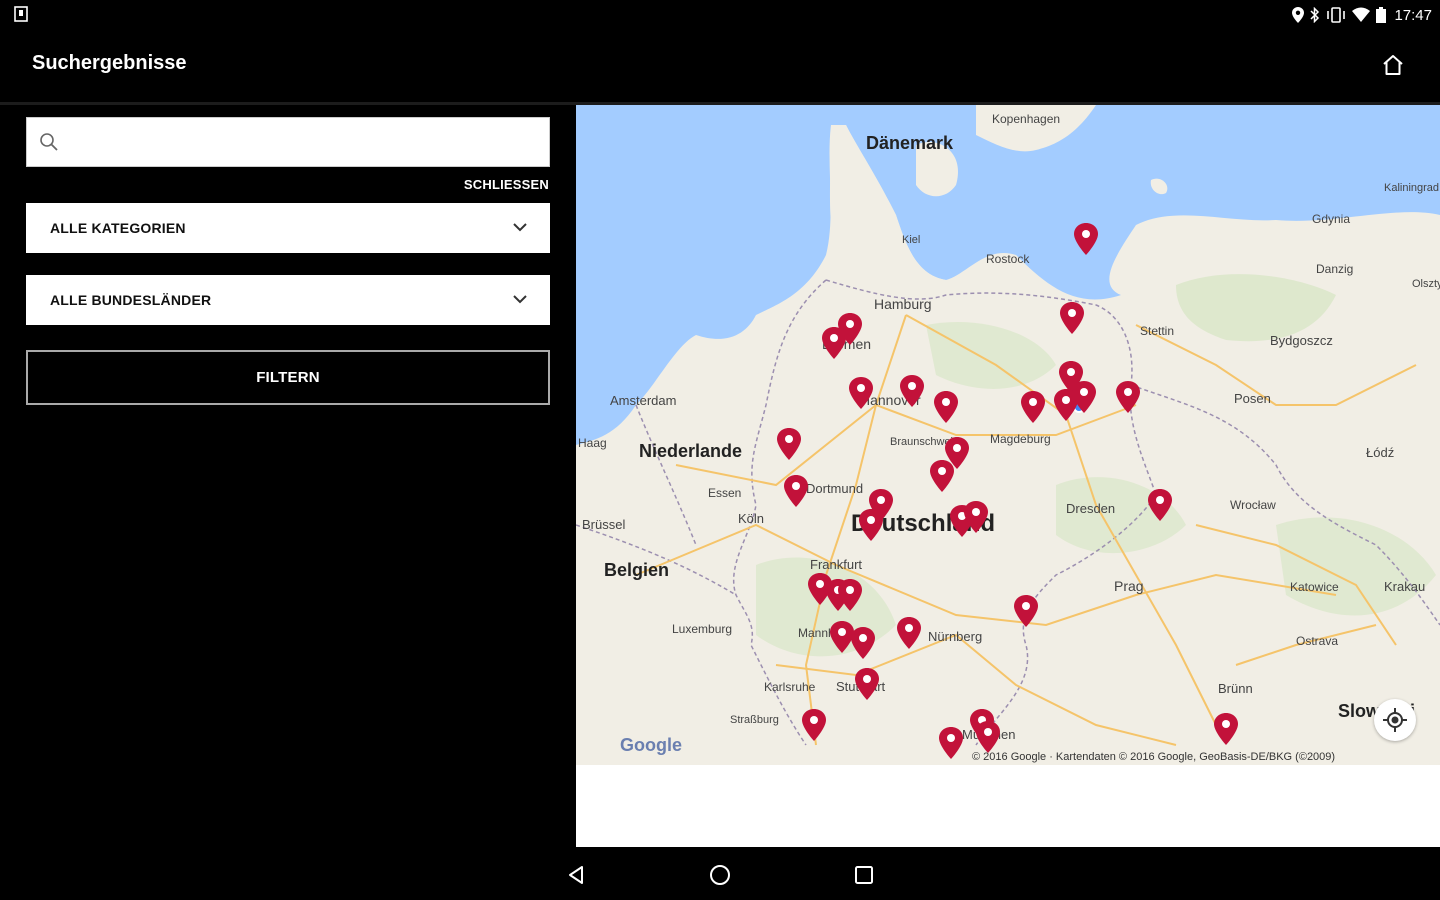 This screenshot has width=1440, height=900. What do you see at coordinates (690, 451) in the screenshot?
I see `map-label-netherlands: Niederlande` at bounding box center [690, 451].